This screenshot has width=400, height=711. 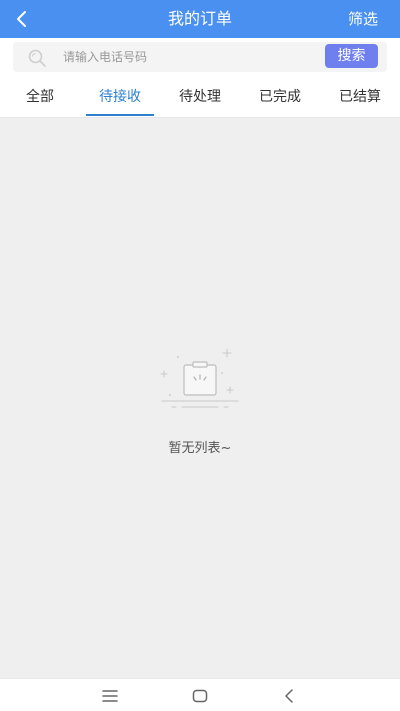 What do you see at coordinates (351, 56) in the screenshot?
I see `search-button: 搜索` at bounding box center [351, 56].